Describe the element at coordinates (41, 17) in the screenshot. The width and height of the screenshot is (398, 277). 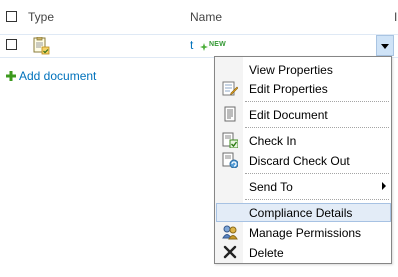
I see `column-header-type: Type` at that location.